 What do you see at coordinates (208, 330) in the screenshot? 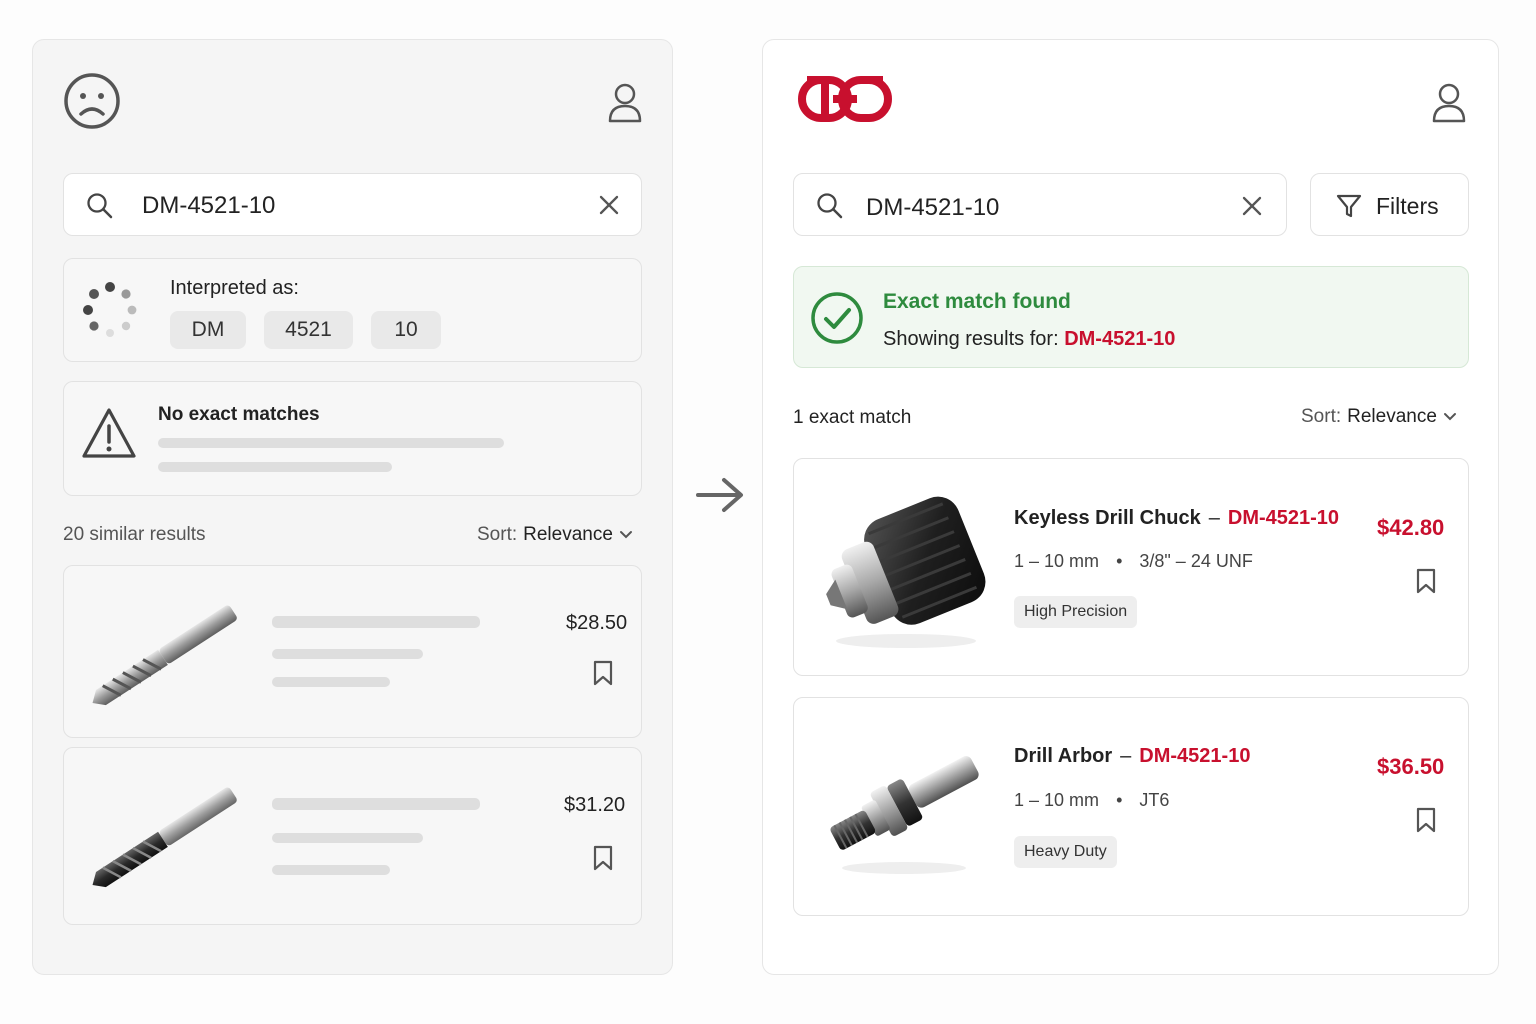
I see `token-chip: DM` at bounding box center [208, 330].